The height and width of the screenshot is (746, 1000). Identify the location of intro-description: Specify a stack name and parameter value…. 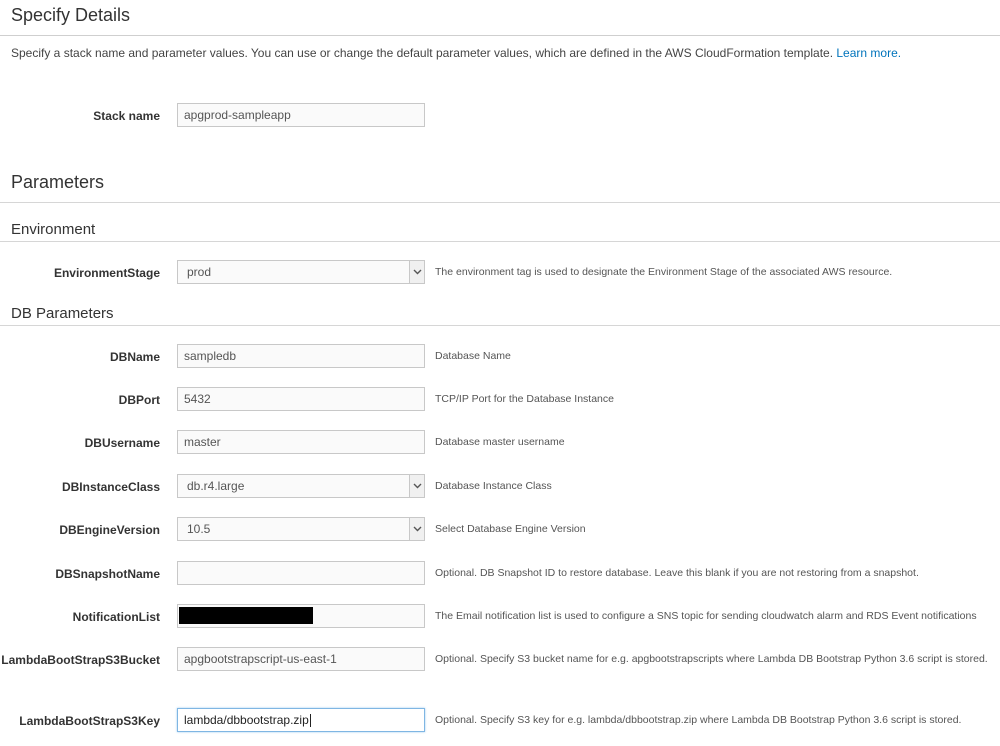
(422, 53).